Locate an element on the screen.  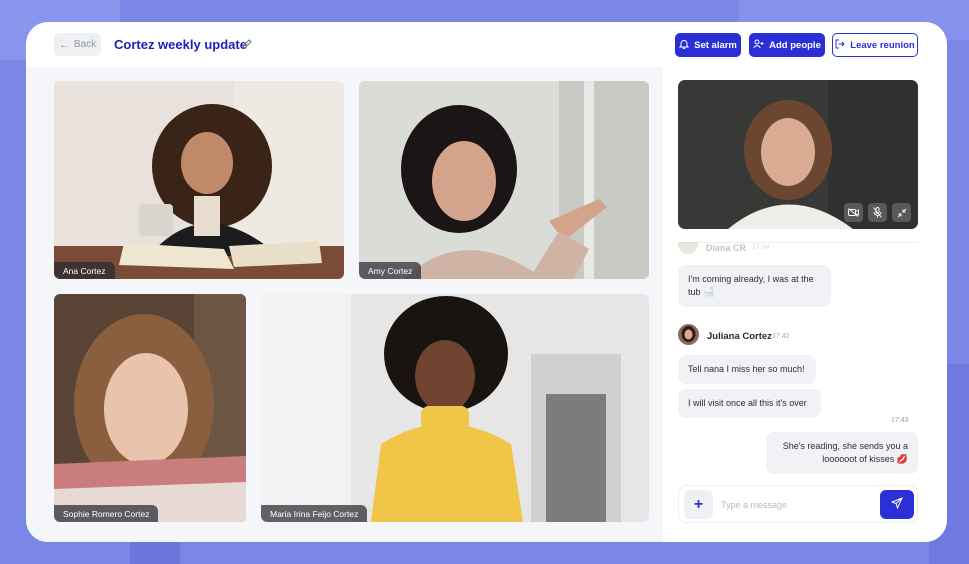
participant-name: Ana Cortez is located at coordinates (84, 270).